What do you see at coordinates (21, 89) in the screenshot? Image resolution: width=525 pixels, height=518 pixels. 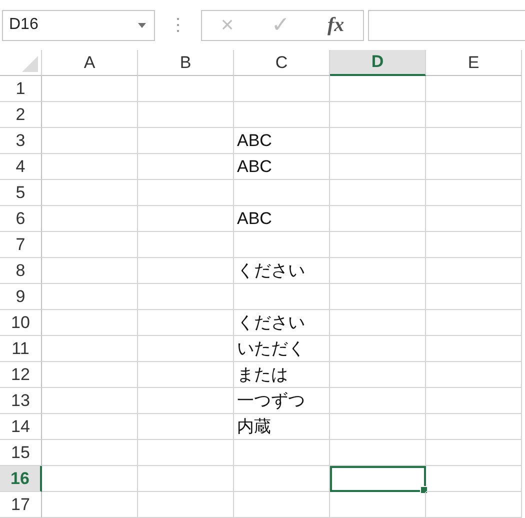 I see `row-header: 1` at bounding box center [21, 89].